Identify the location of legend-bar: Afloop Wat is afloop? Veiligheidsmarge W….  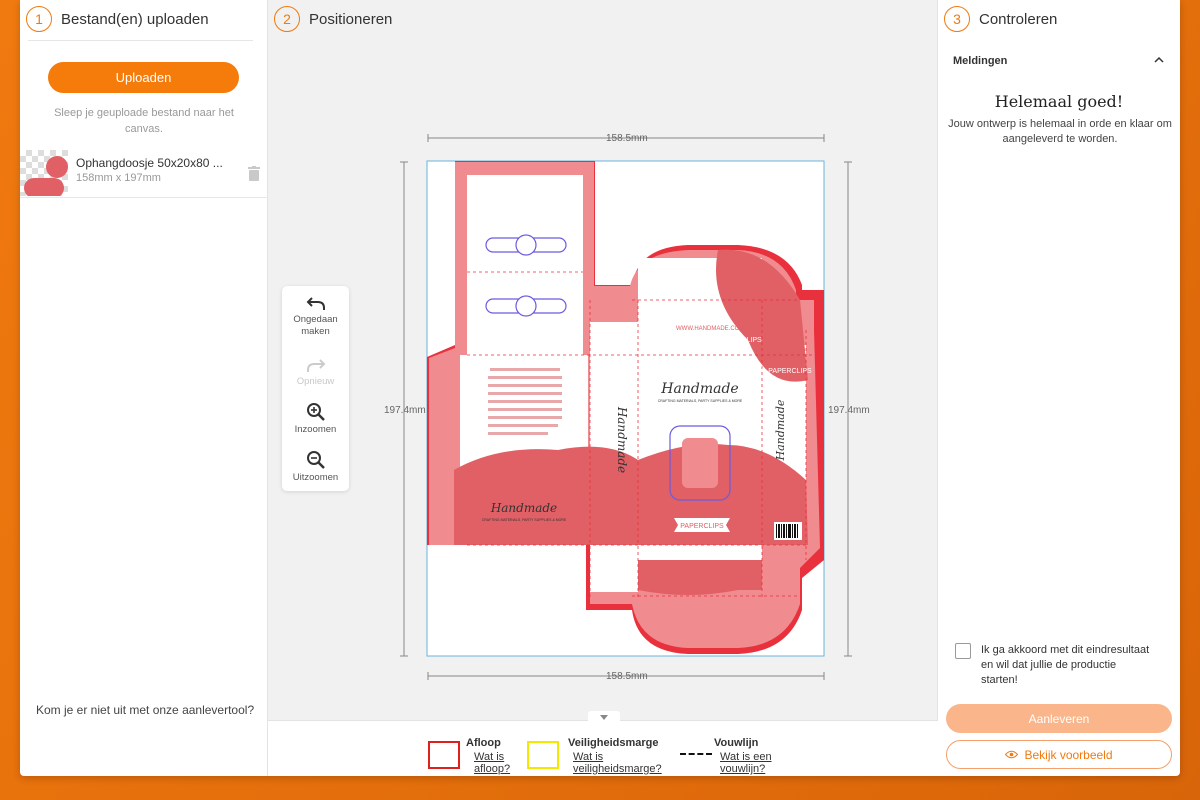
(603, 743).